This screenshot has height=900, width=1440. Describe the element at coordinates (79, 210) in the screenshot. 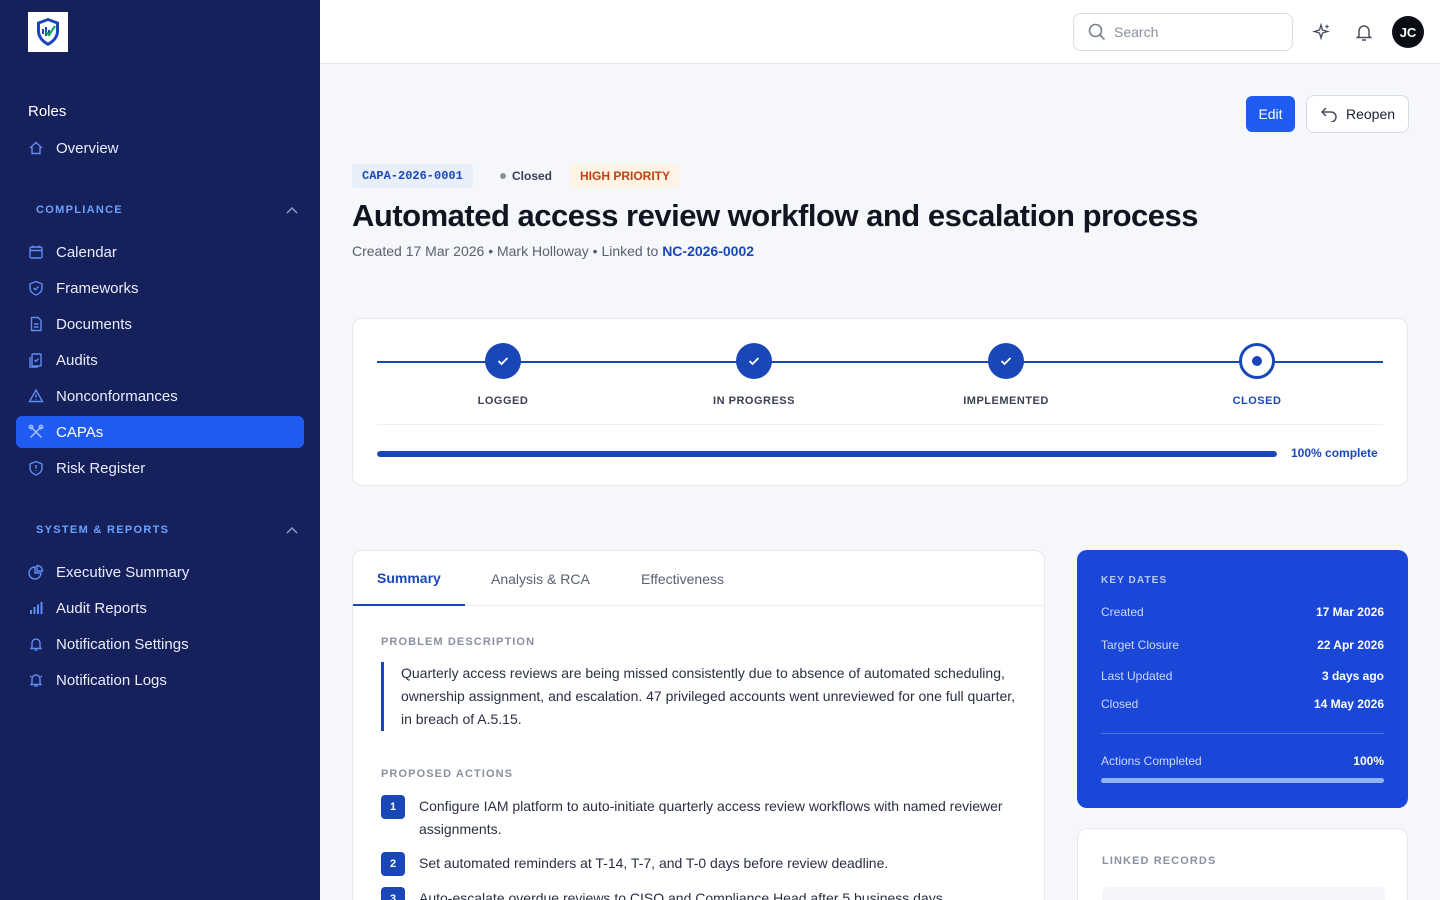

I see `section-title: COMPLIANCE` at that location.